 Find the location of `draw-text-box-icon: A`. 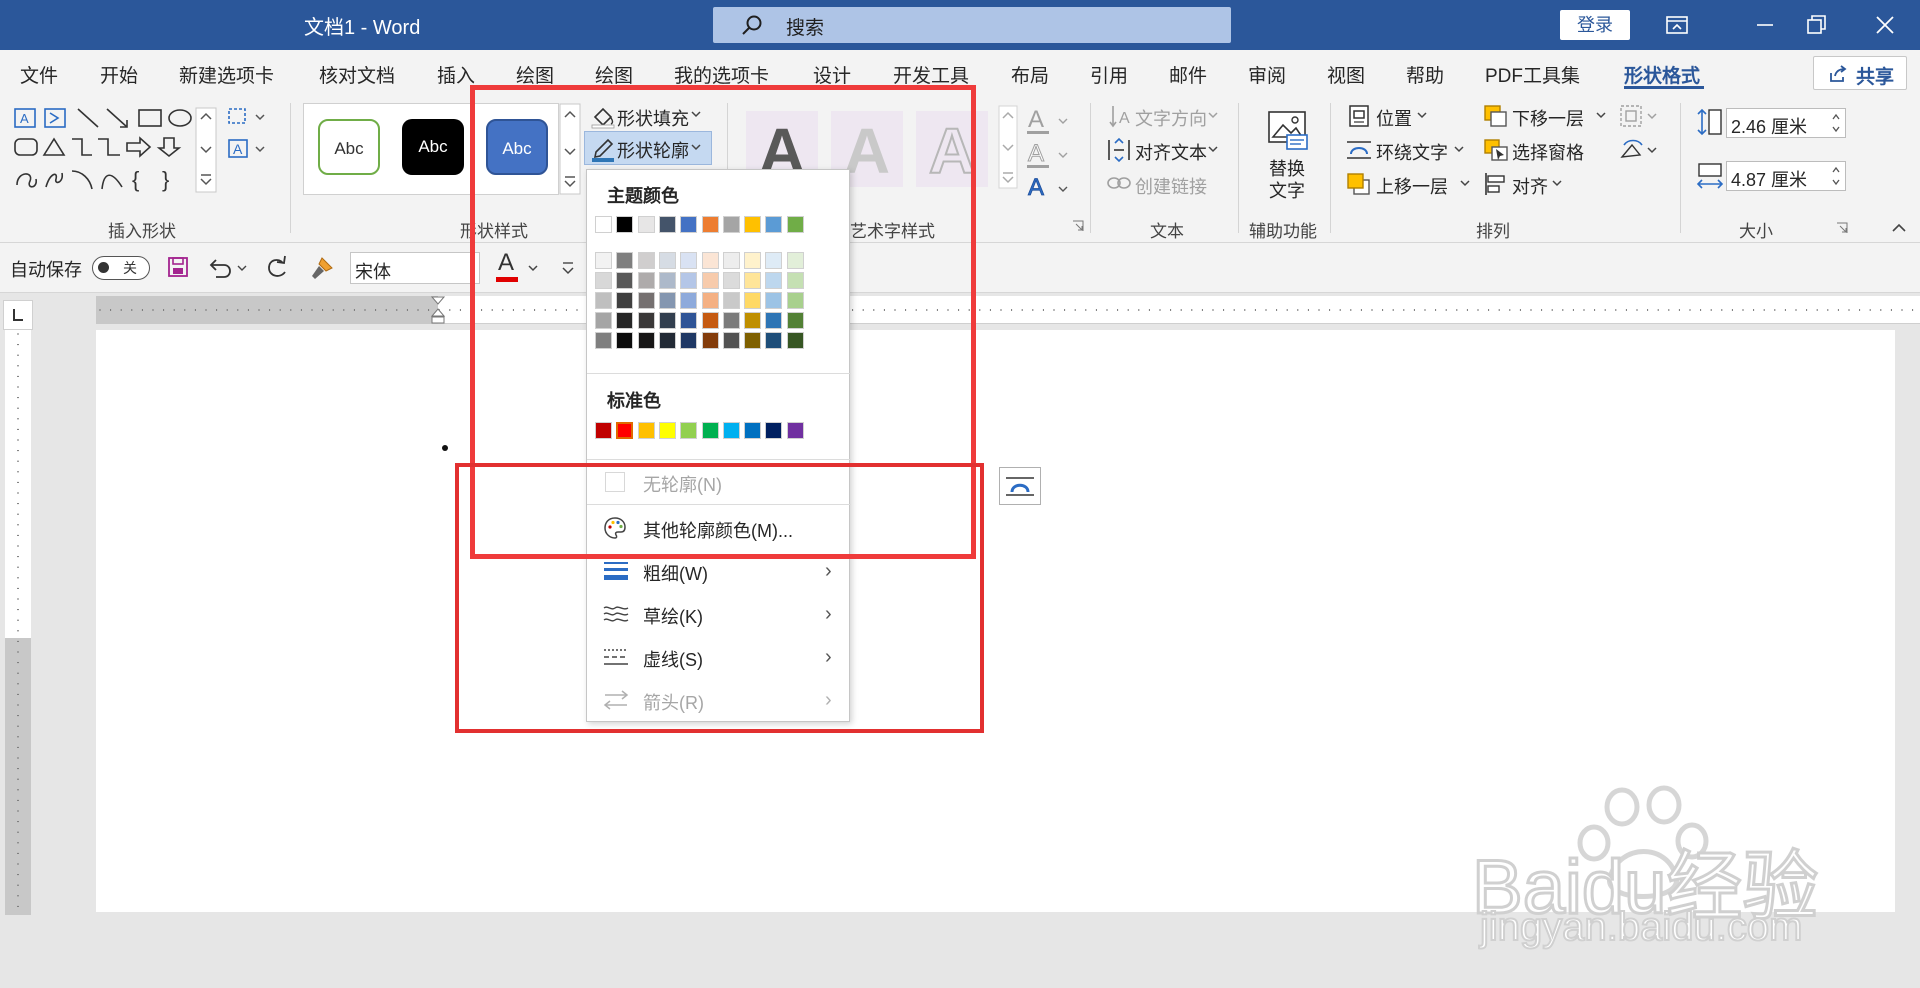

draw-text-box-icon: A is located at coordinates (248, 149).